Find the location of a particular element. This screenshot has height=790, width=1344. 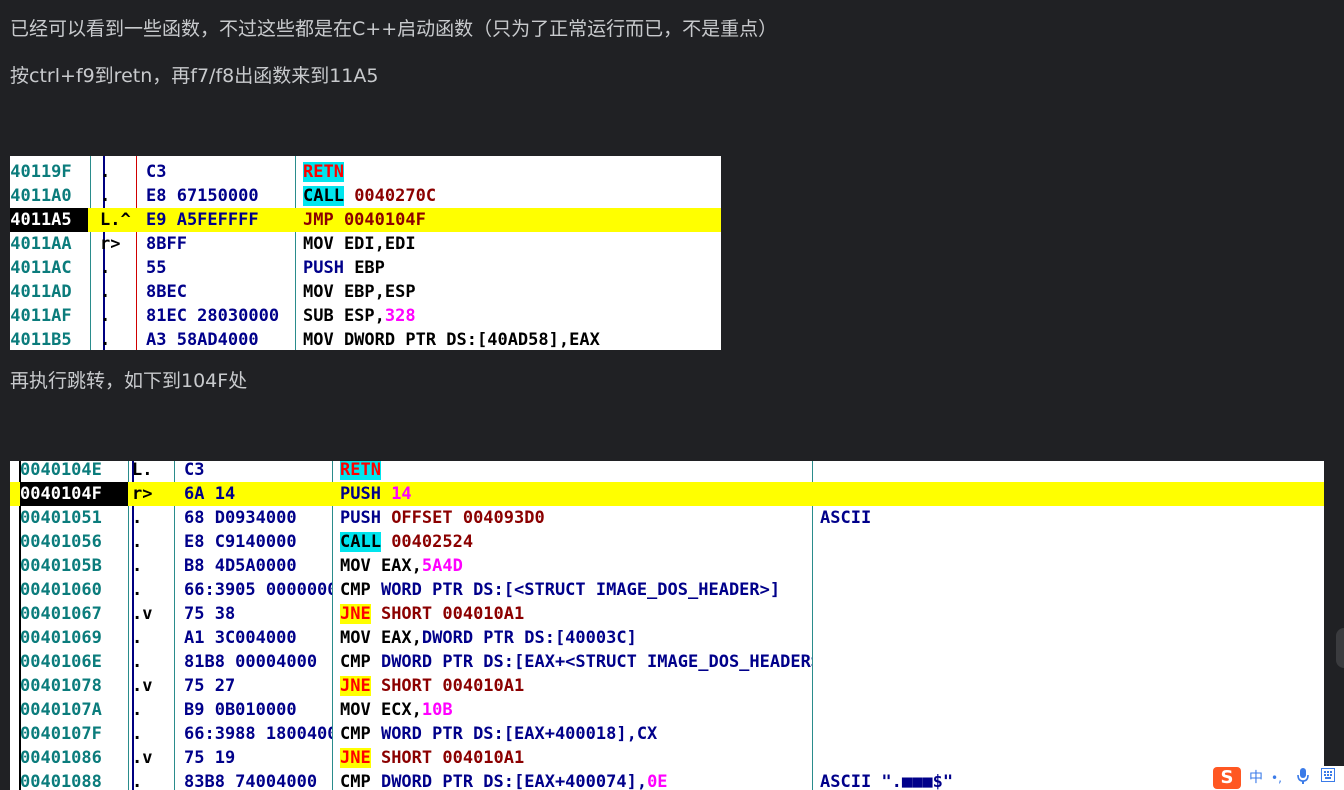

disasm-row: 0040105B. B8 4D5A0000 MOV EAX,5A4D is located at coordinates (667, 566).